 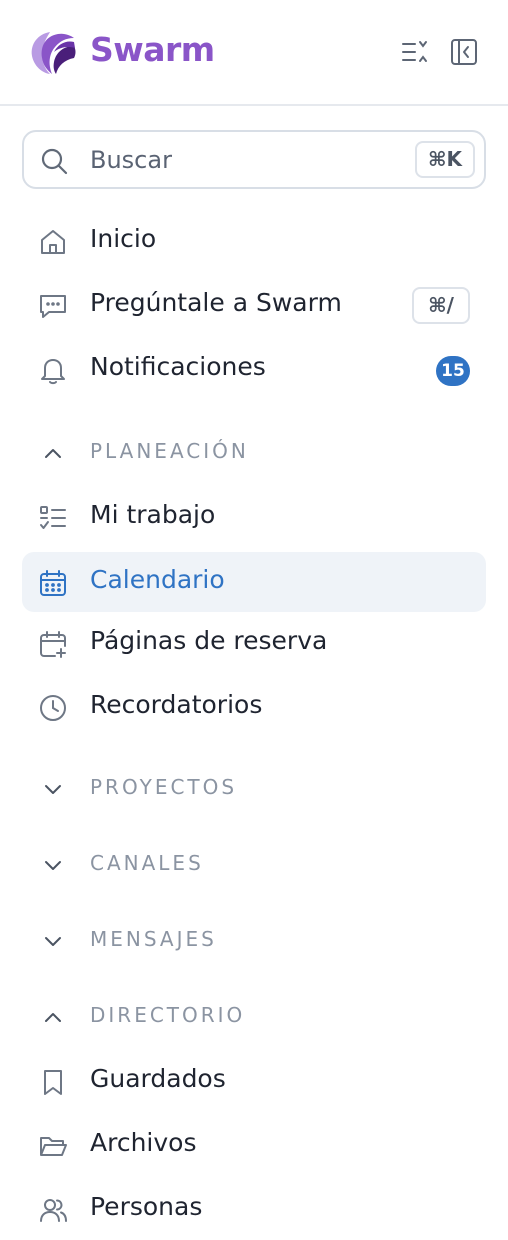 What do you see at coordinates (441, 305) in the screenshot?
I see `ask-shortcut-badge: ⌘/` at bounding box center [441, 305].